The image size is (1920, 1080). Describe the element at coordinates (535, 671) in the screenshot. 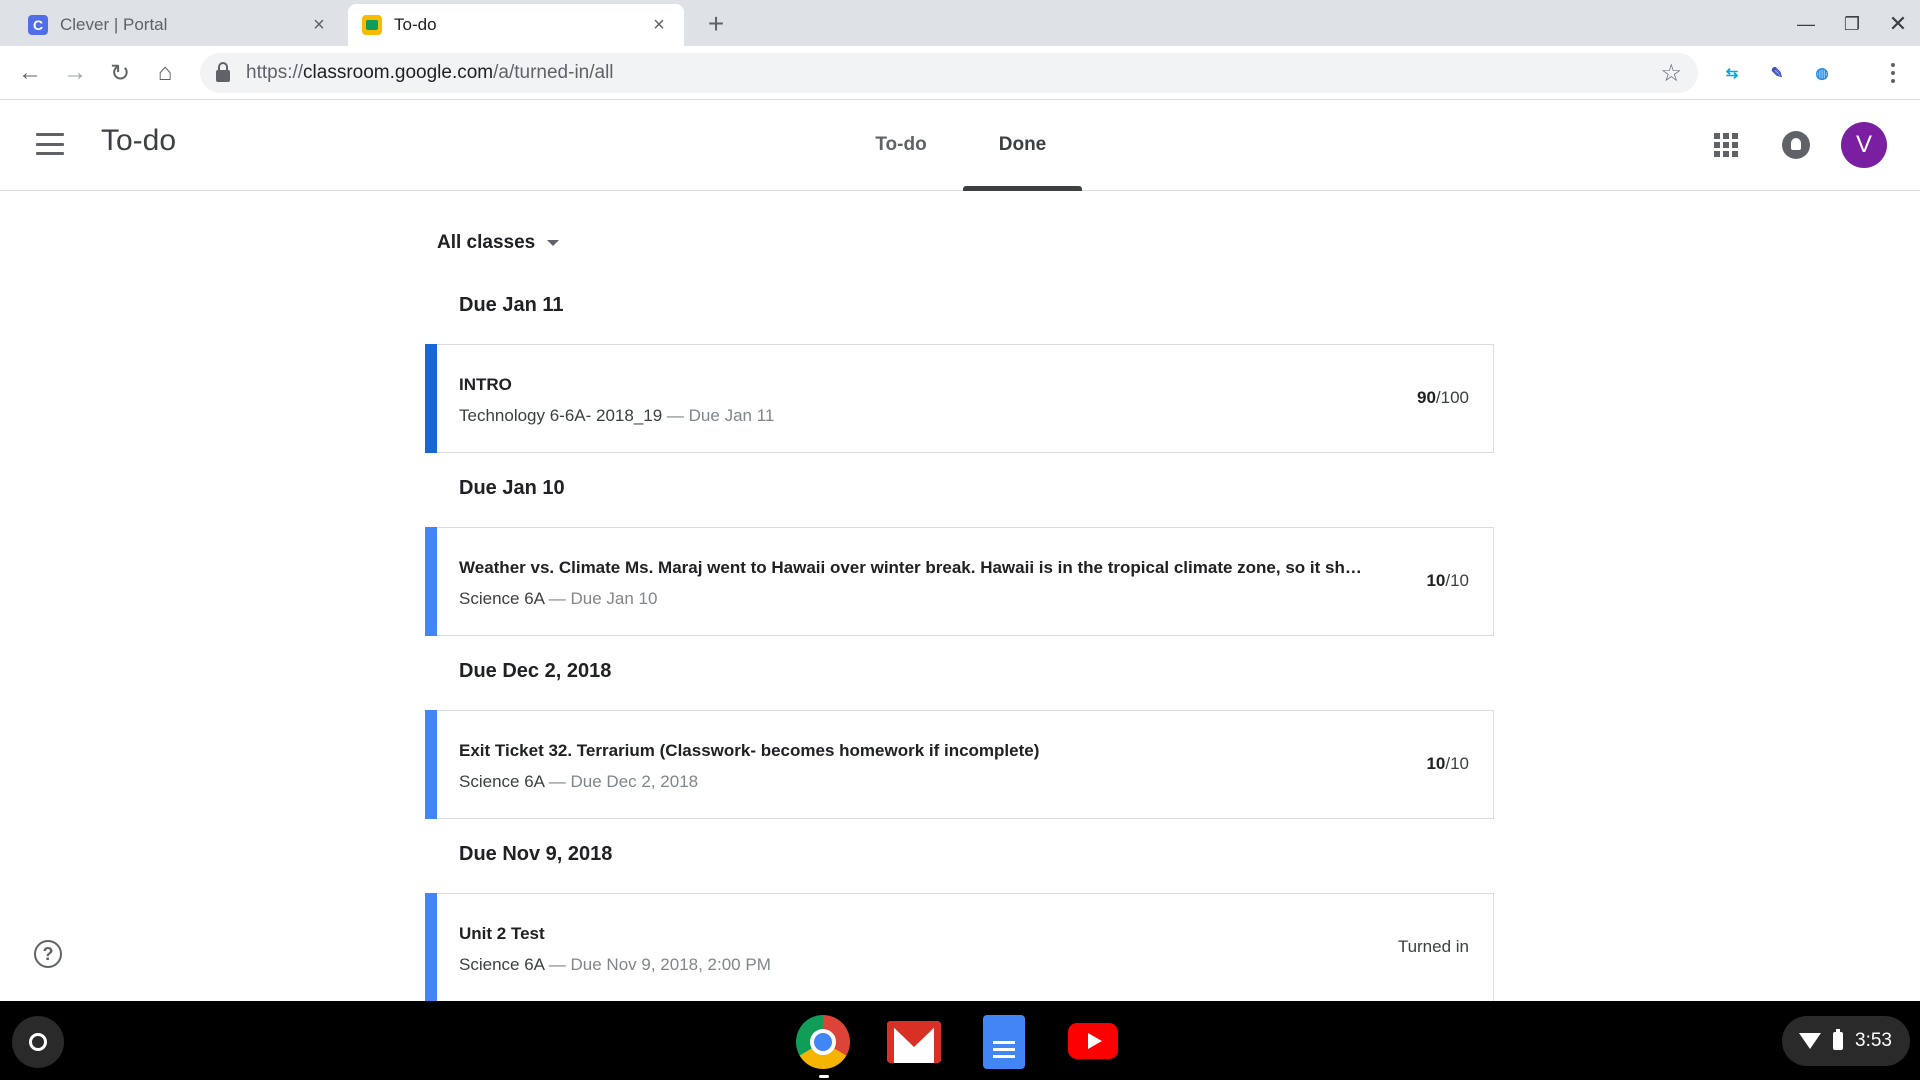

I see `group-heading: Due Dec 2, 2018` at that location.